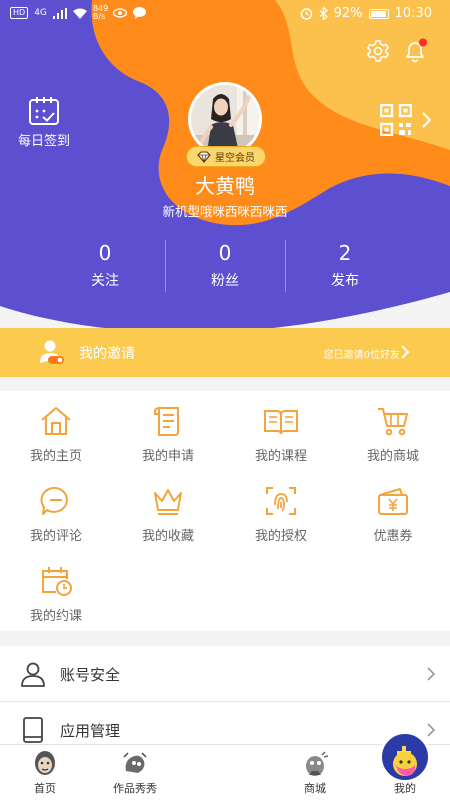 Image resolution: width=450 pixels, height=800 pixels. I want to click on invite-bar: 我的邀请 您已邀请0位好友, so click(225, 352).